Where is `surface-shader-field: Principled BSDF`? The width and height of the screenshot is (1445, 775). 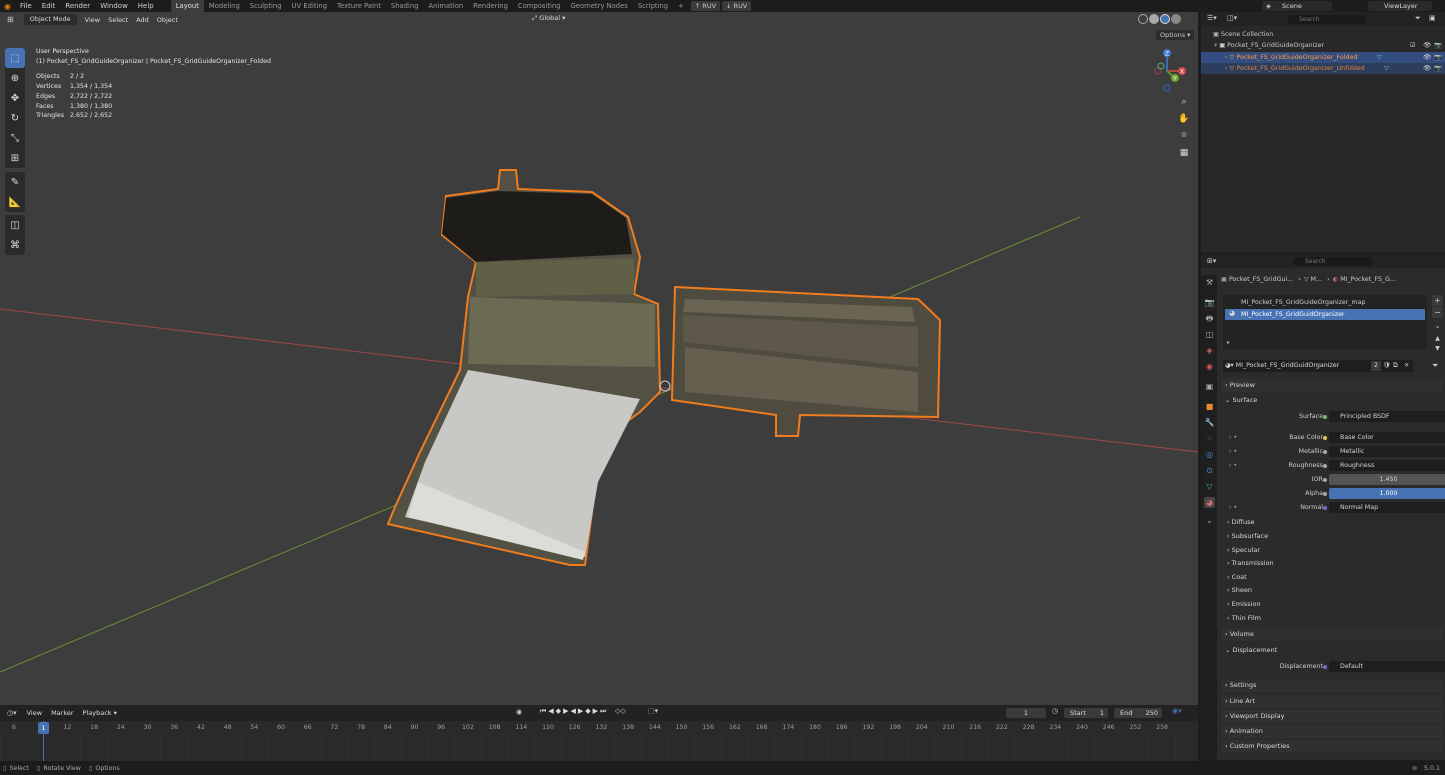 surface-shader-field: Principled BSDF is located at coordinates (1387, 416).